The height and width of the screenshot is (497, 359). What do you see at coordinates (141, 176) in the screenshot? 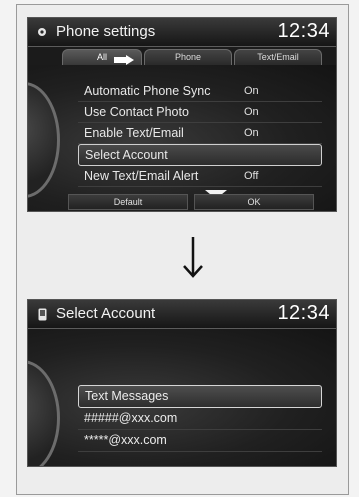
I see `list-item-label: New Text/Email Alert` at bounding box center [141, 176].